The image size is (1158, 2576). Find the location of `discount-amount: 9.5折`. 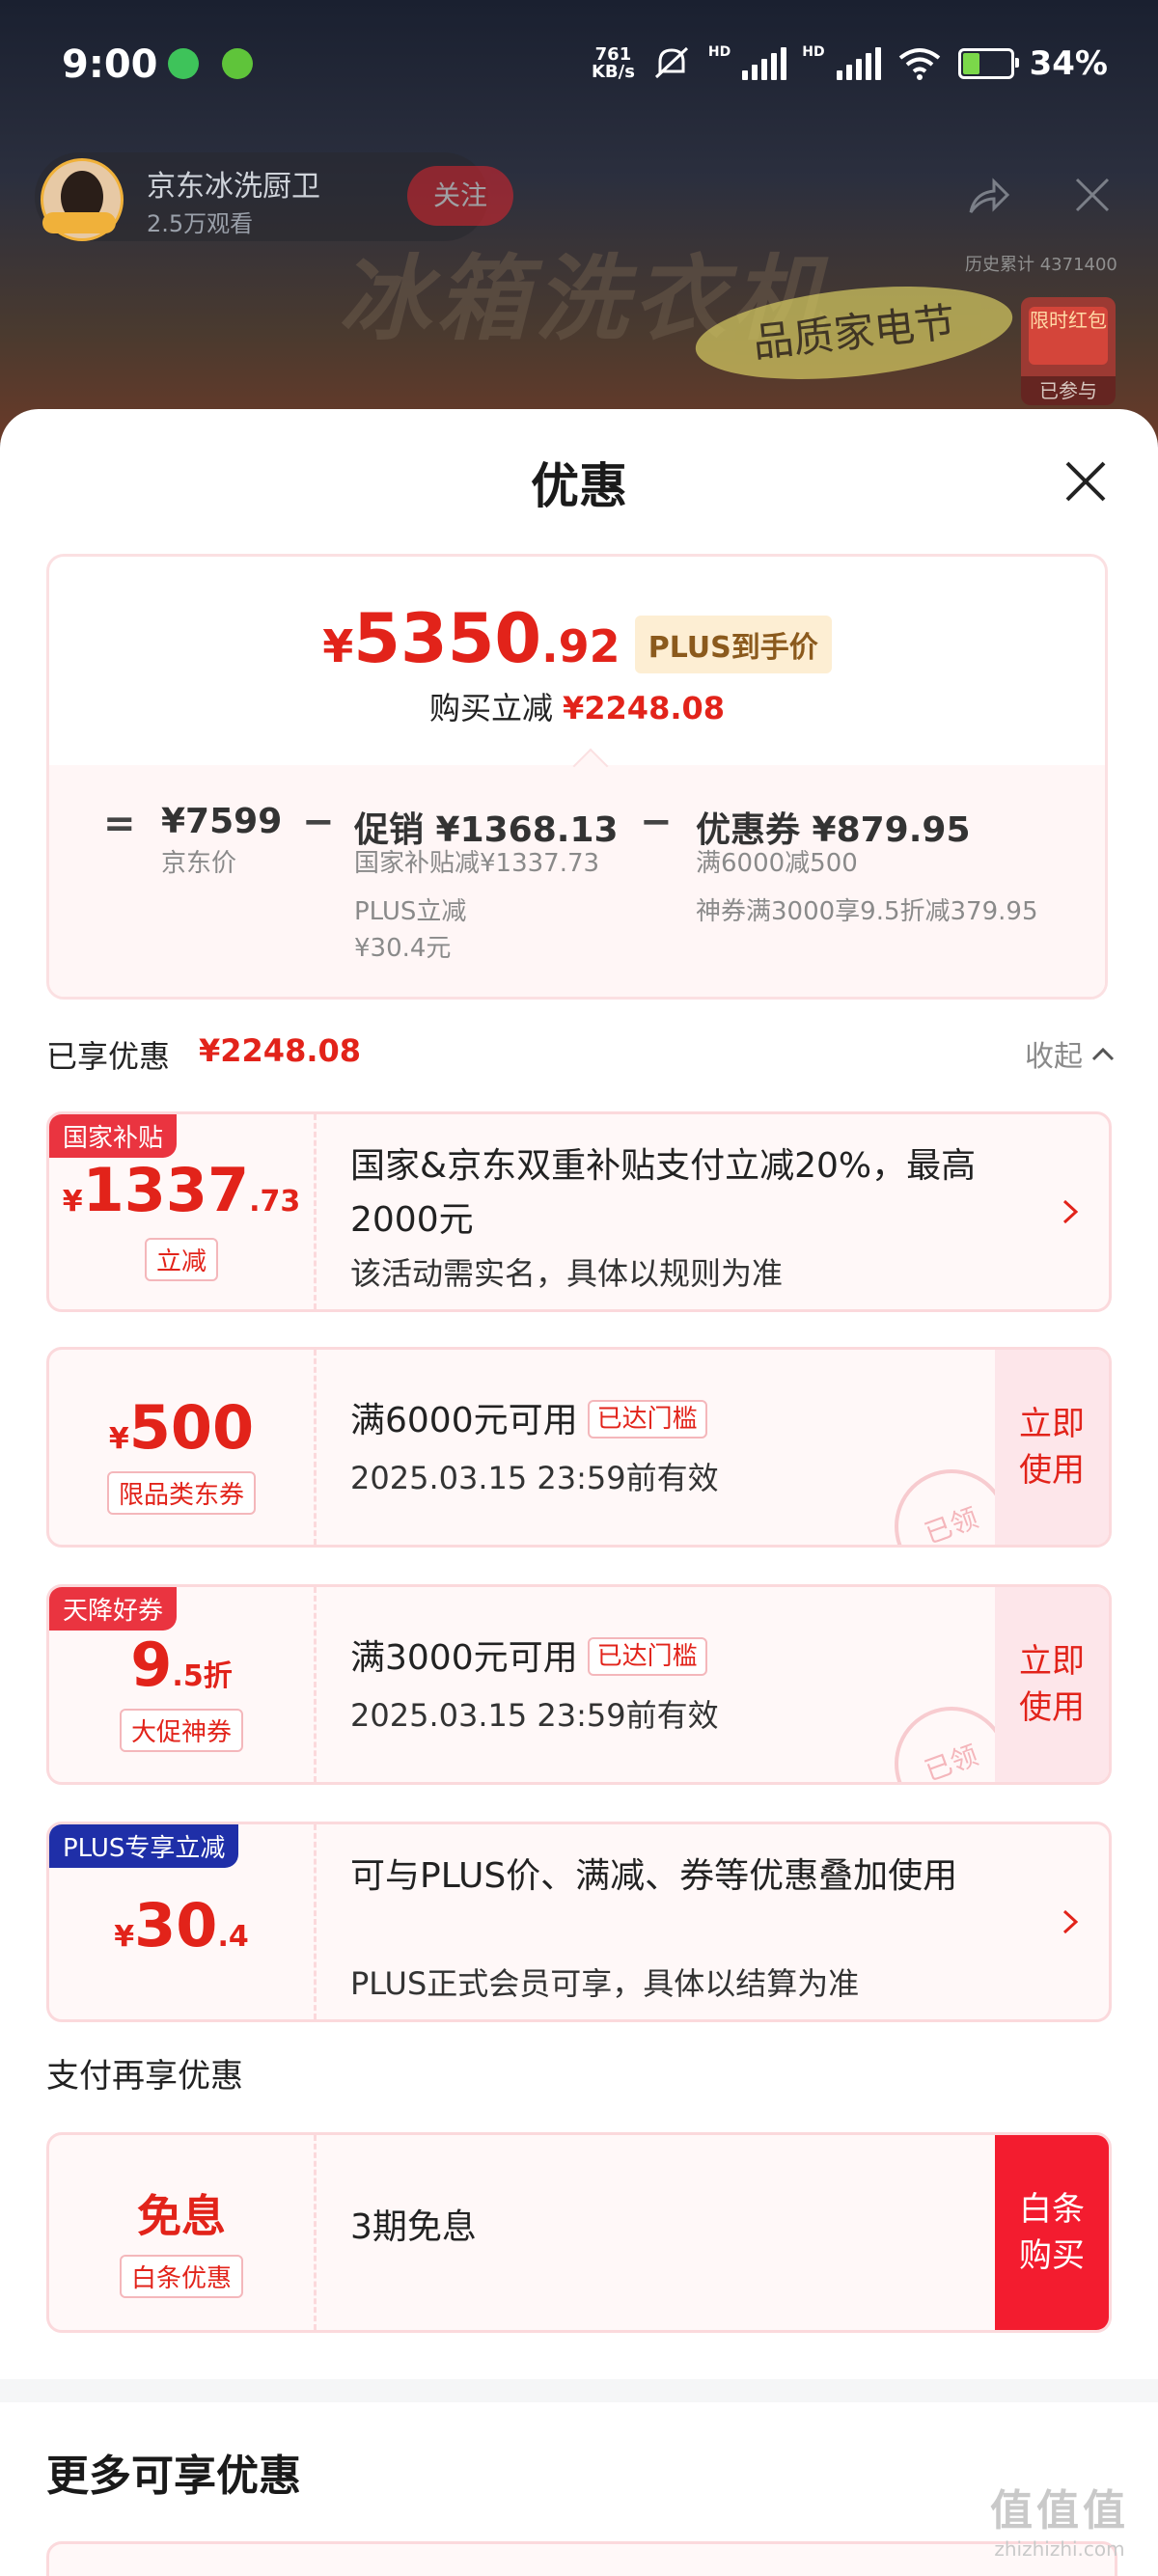

discount-amount: 9.5折 is located at coordinates (181, 1665).